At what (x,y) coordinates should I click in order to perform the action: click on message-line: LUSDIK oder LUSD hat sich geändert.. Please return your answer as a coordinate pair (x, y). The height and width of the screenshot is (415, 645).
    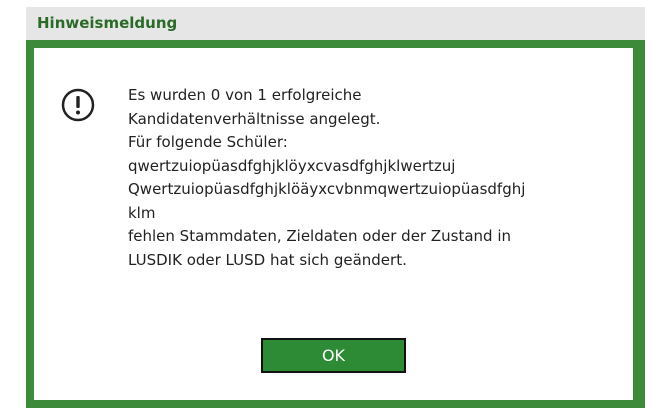
    Looking at the image, I should click on (267, 259).